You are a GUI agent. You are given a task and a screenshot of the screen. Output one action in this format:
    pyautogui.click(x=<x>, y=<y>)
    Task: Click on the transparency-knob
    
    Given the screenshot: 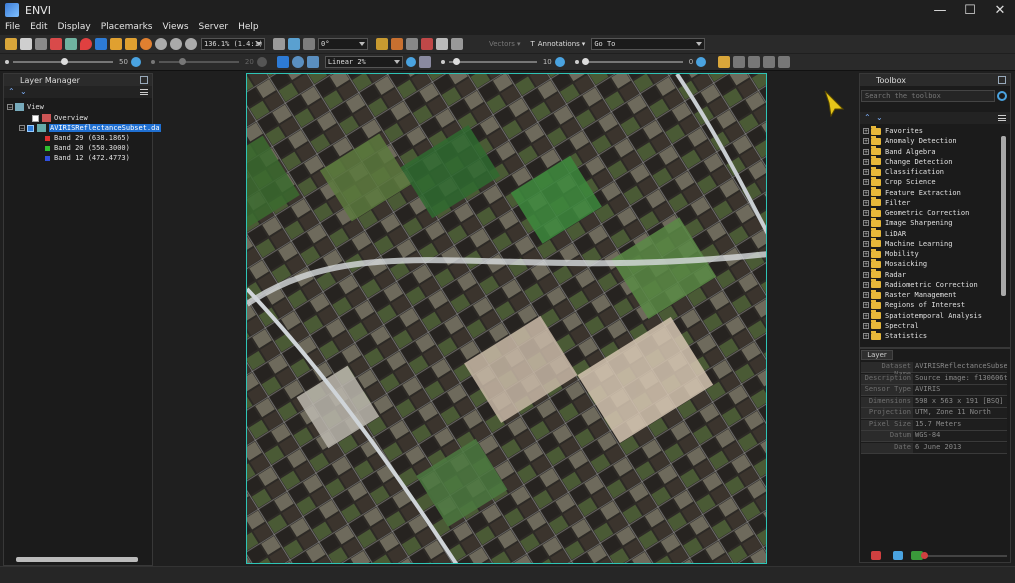 What is the action you would take?
    pyautogui.click(x=585, y=61)
    